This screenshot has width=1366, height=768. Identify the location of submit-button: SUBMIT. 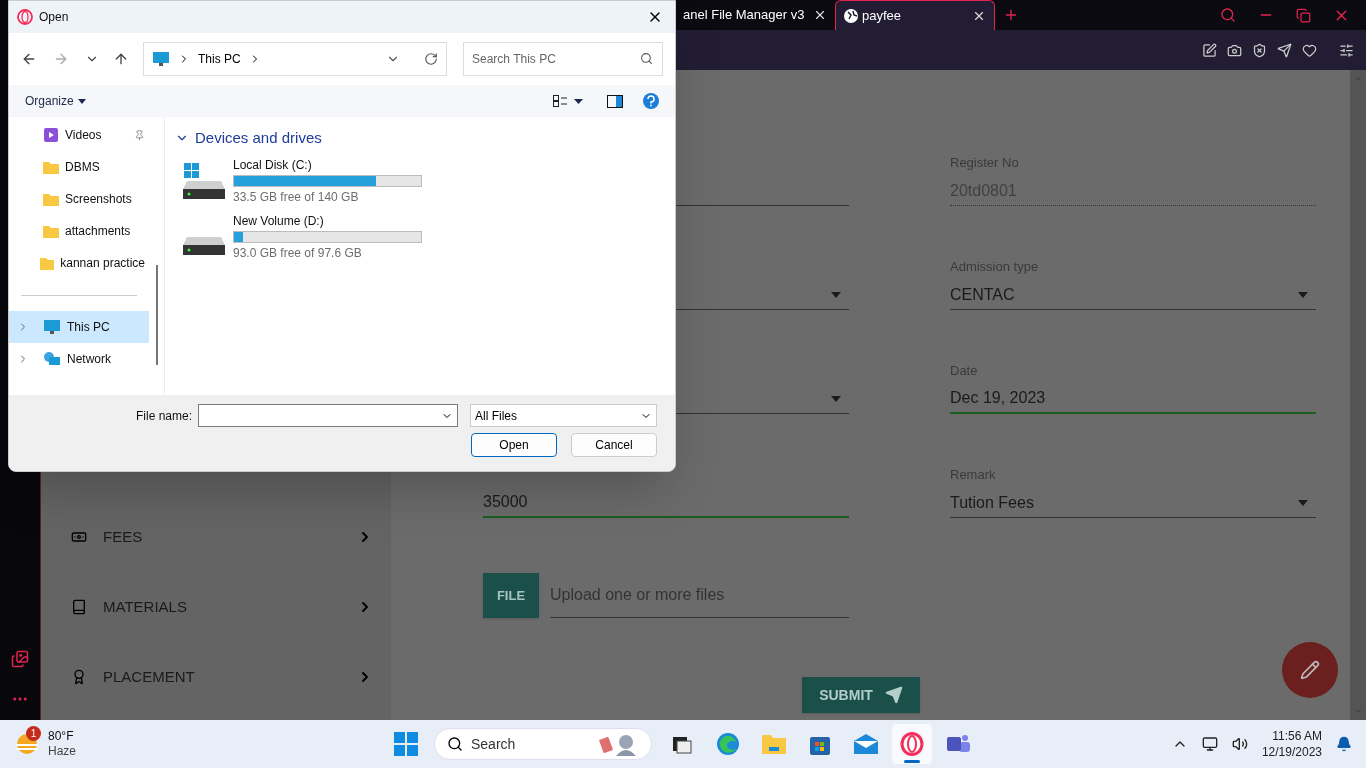
(861, 695).